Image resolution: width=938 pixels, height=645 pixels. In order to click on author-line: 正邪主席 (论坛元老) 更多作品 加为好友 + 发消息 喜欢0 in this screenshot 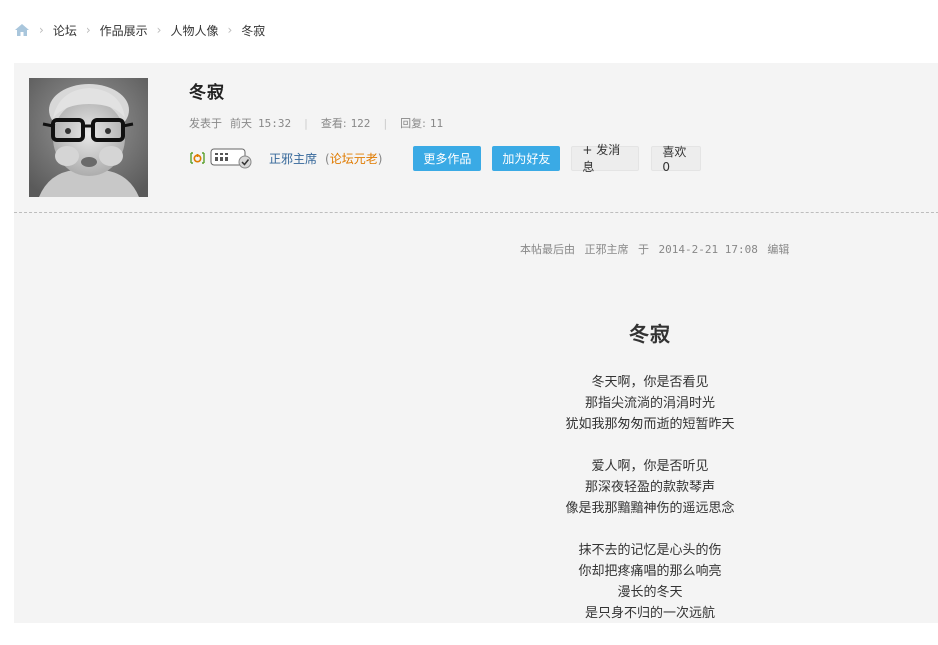, I will do `click(445, 158)`.